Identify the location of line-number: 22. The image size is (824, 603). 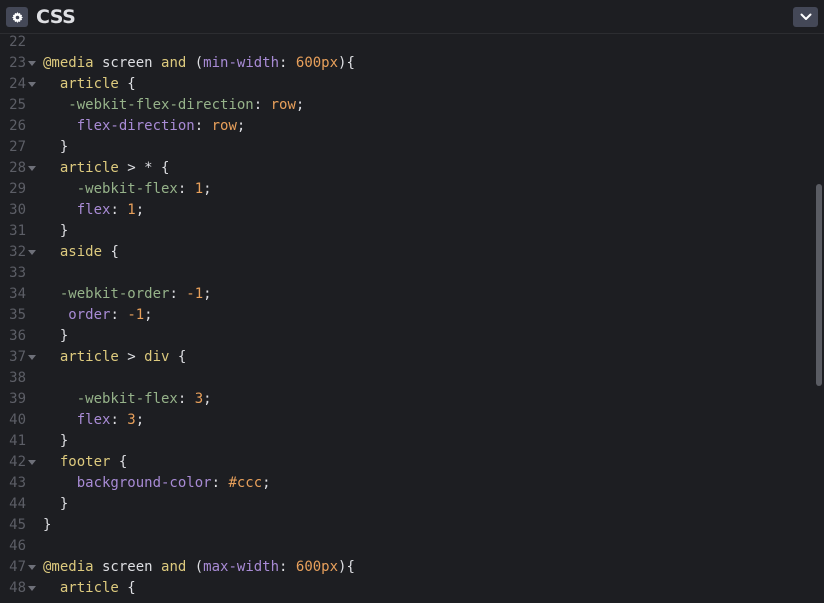
(17, 42).